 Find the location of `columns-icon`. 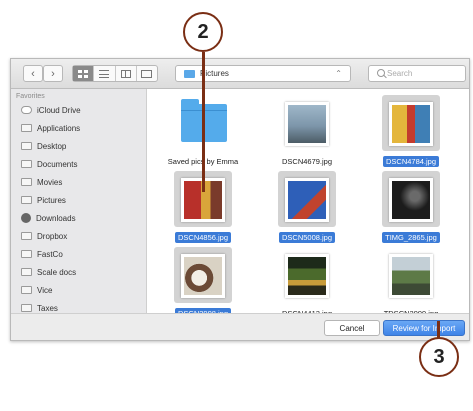

columns-icon is located at coordinates (125, 73).